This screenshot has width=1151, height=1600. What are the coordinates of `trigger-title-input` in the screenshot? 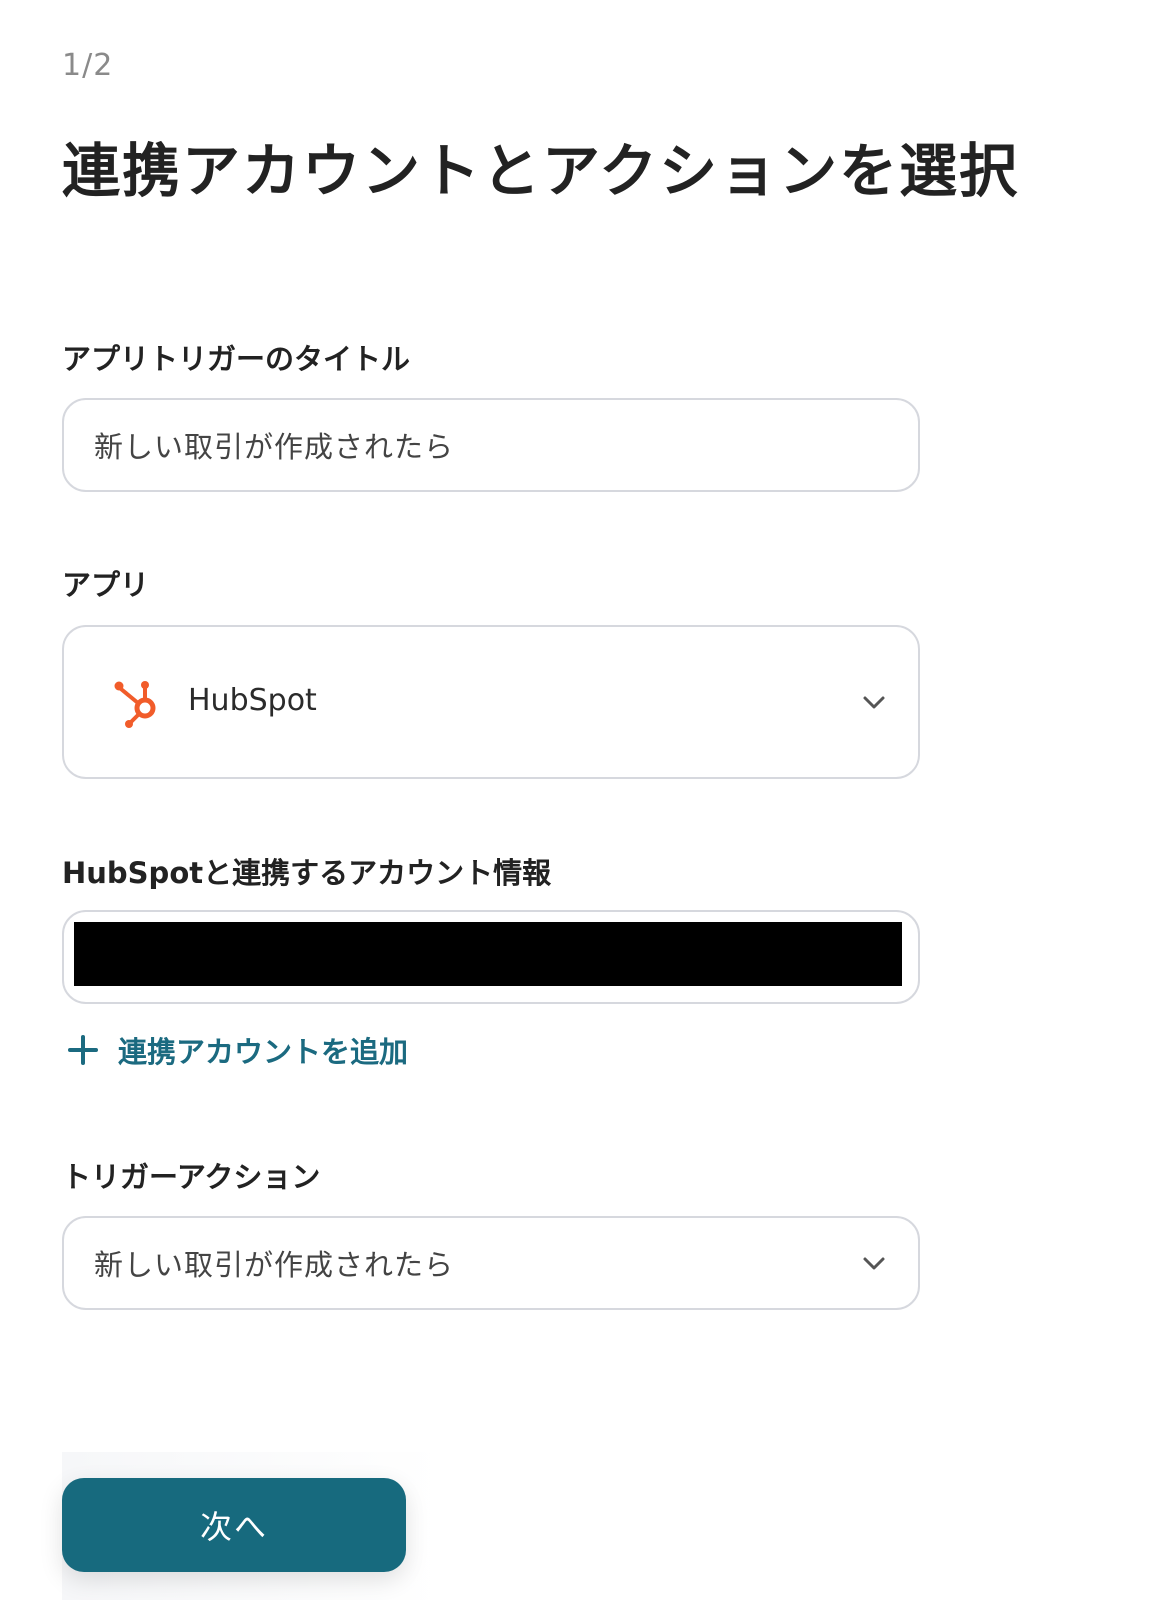 It's located at (491, 445).